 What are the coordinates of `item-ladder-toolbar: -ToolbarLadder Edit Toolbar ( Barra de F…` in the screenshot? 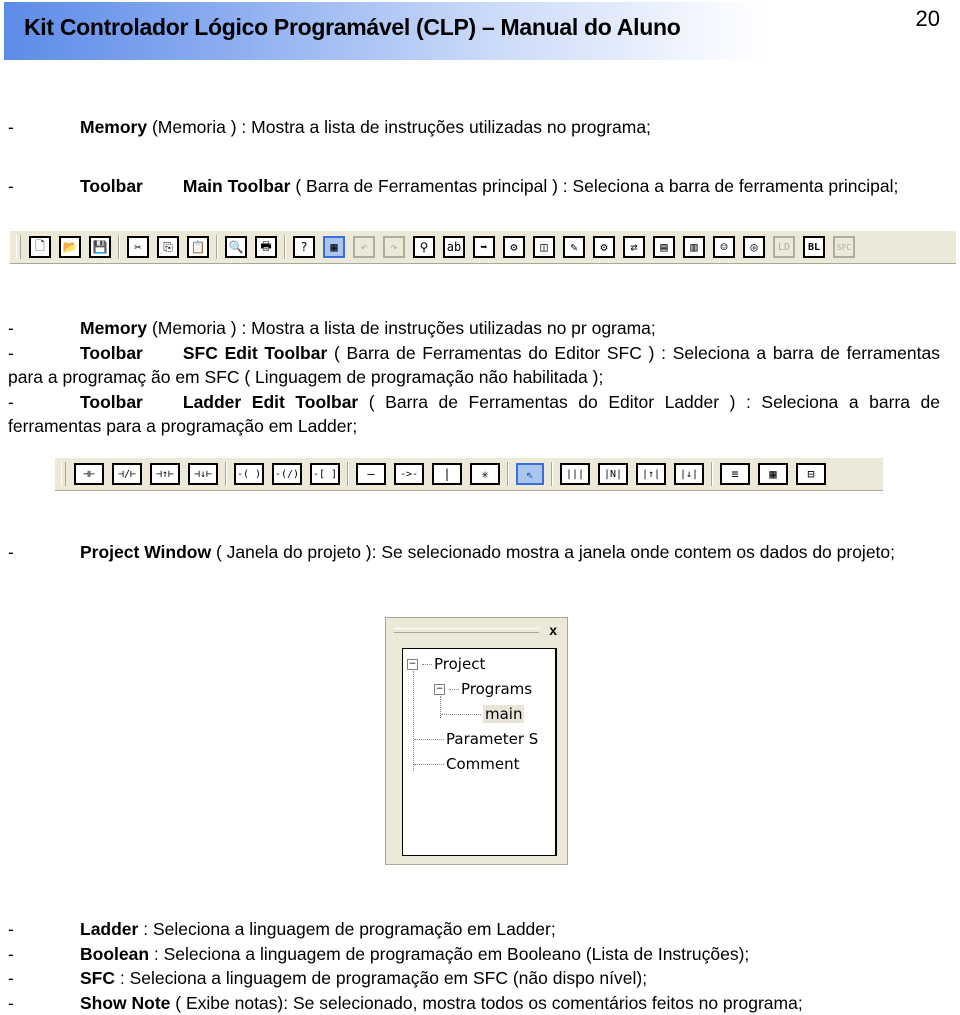 It's located at (474, 414).